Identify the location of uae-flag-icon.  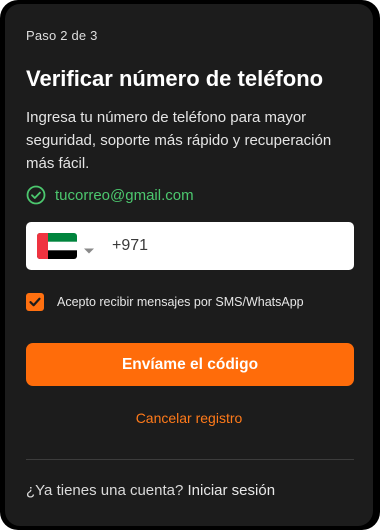
(57, 246).